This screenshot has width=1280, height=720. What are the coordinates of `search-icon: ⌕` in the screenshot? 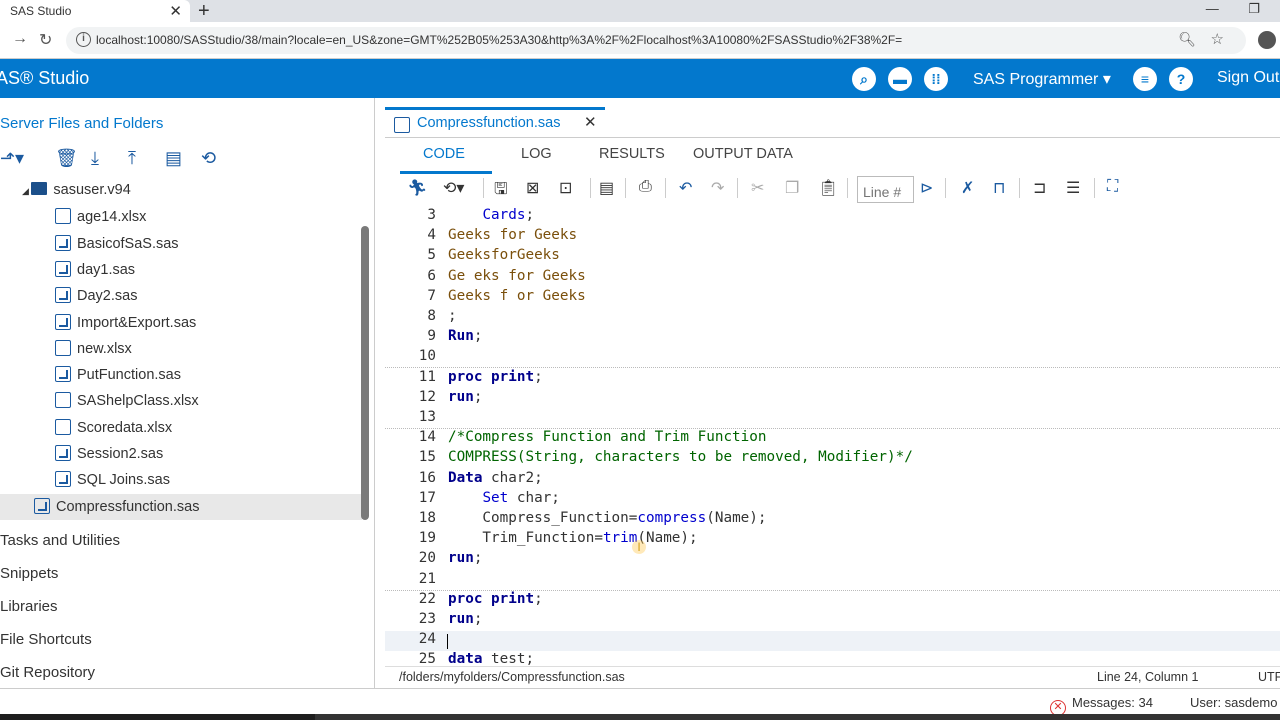 It's located at (864, 79).